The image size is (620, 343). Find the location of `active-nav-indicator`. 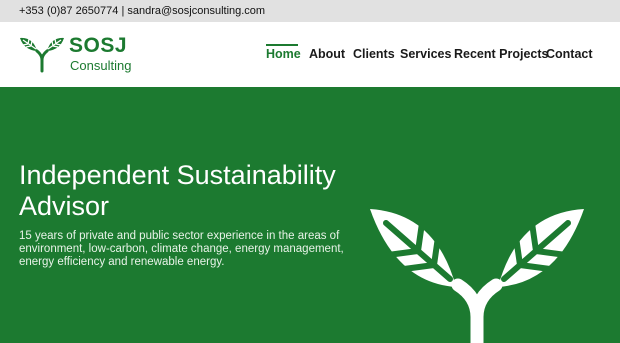

active-nav-indicator is located at coordinates (282, 45).